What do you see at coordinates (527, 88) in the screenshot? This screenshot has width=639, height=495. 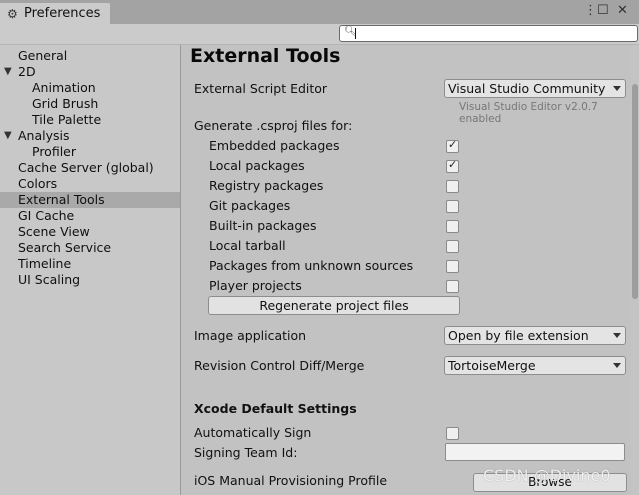 I see `dropdown-value: Visual Studio Community 2019` at bounding box center [527, 88].